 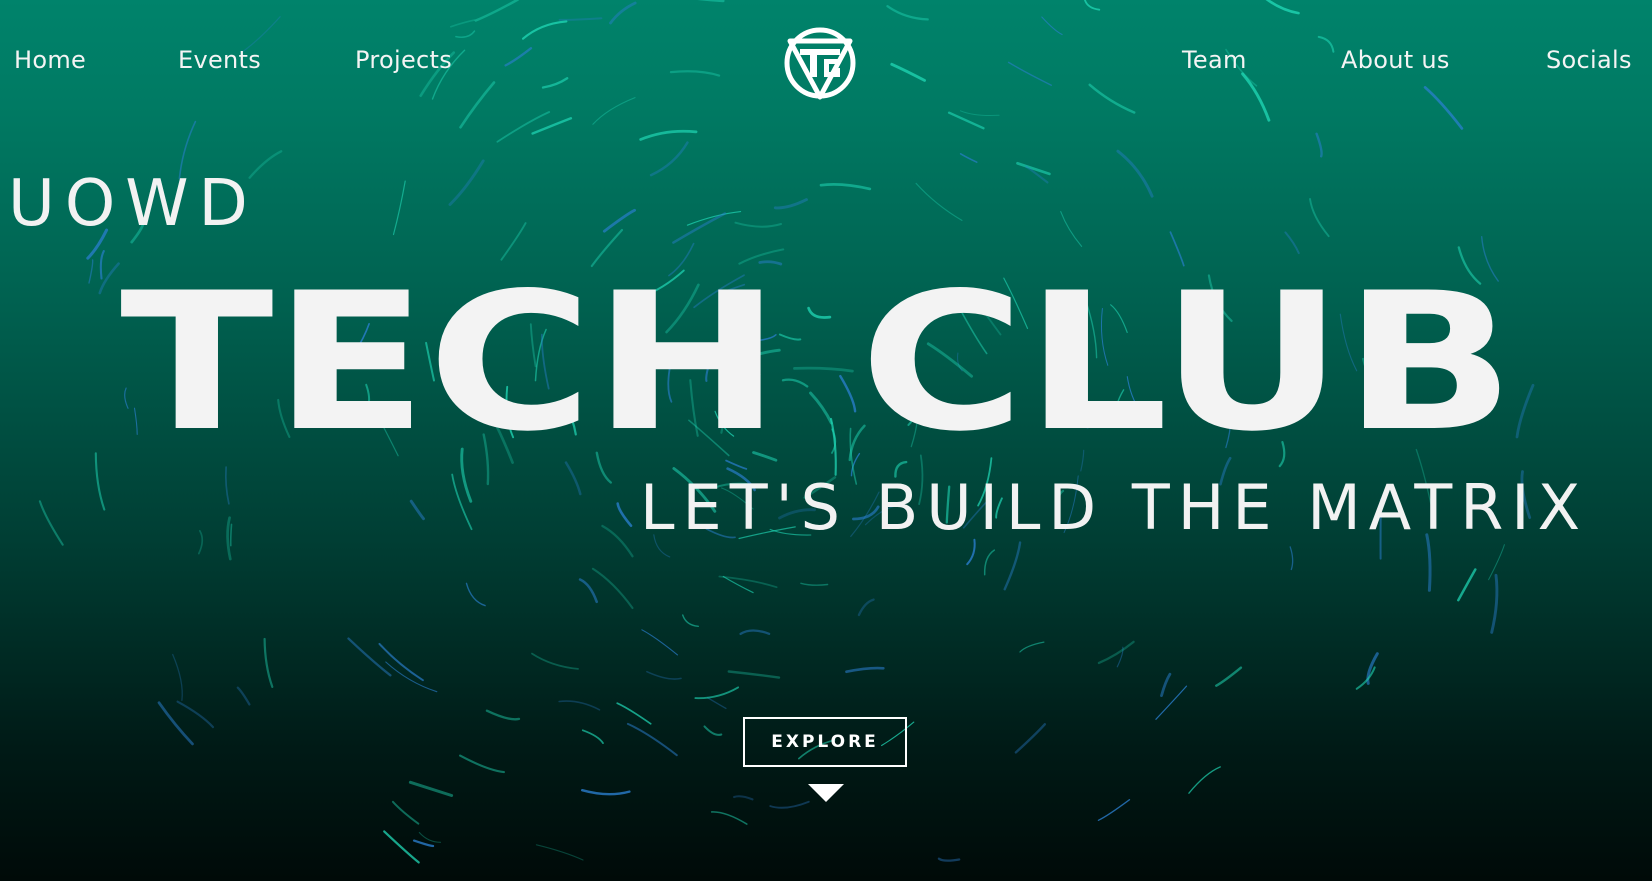 I want to click on nav-events-link: Events, so click(x=219, y=60).